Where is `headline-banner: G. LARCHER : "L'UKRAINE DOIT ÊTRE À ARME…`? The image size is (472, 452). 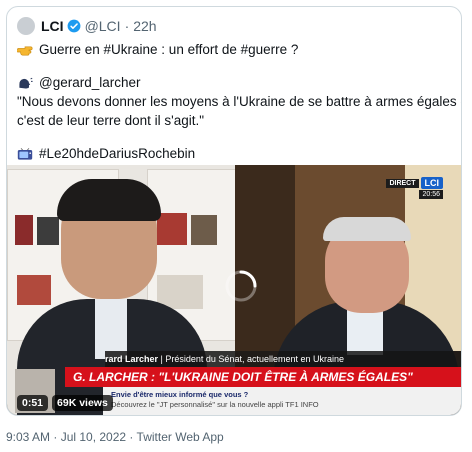
headline-banner: G. LARCHER : "L'UKRAINE DOIT ÊTRE À ARME… is located at coordinates (263, 377).